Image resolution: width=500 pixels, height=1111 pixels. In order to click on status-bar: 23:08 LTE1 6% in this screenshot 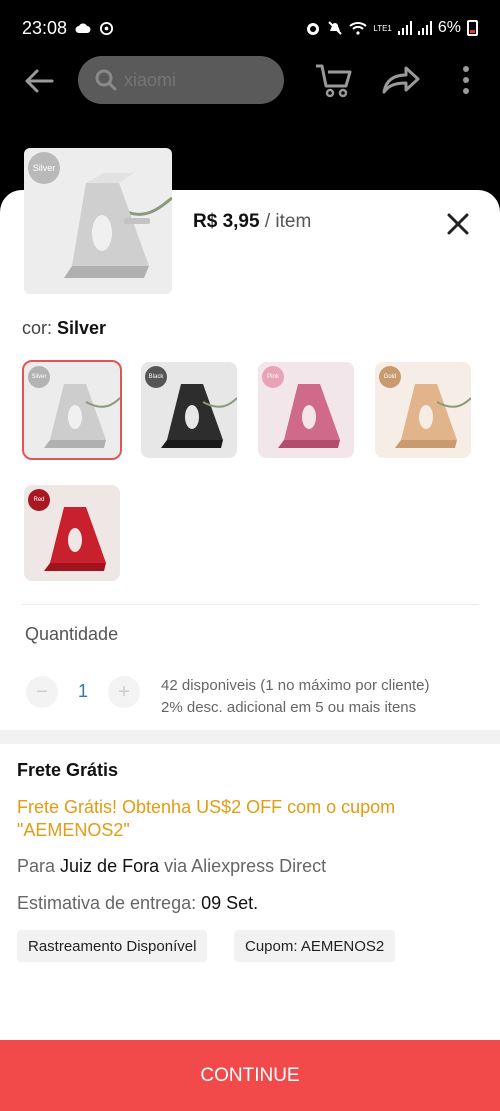, I will do `click(250, 28)`.